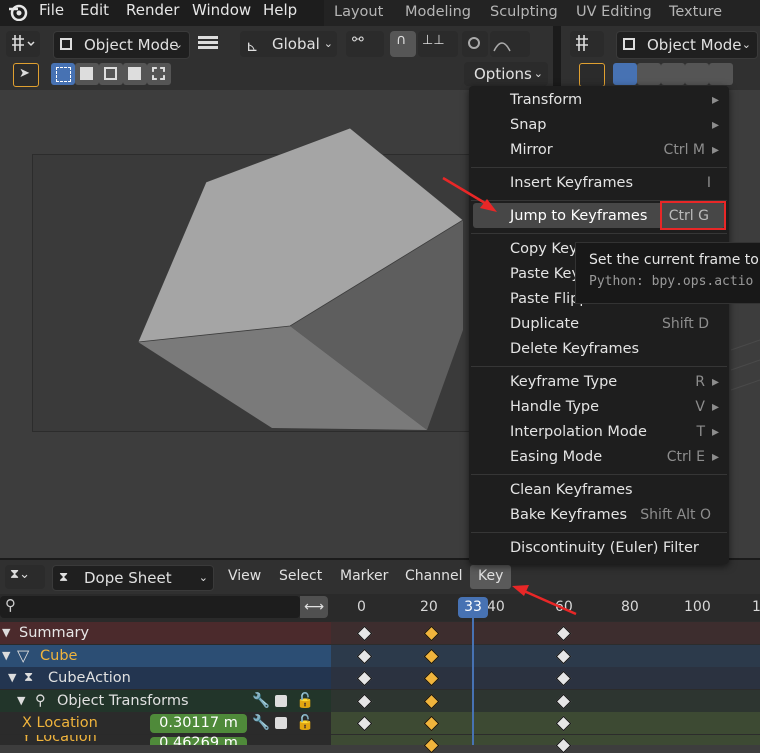  Describe the element at coordinates (614, 13) in the screenshot. I see `tab-uv-editing: UV Editing` at that location.